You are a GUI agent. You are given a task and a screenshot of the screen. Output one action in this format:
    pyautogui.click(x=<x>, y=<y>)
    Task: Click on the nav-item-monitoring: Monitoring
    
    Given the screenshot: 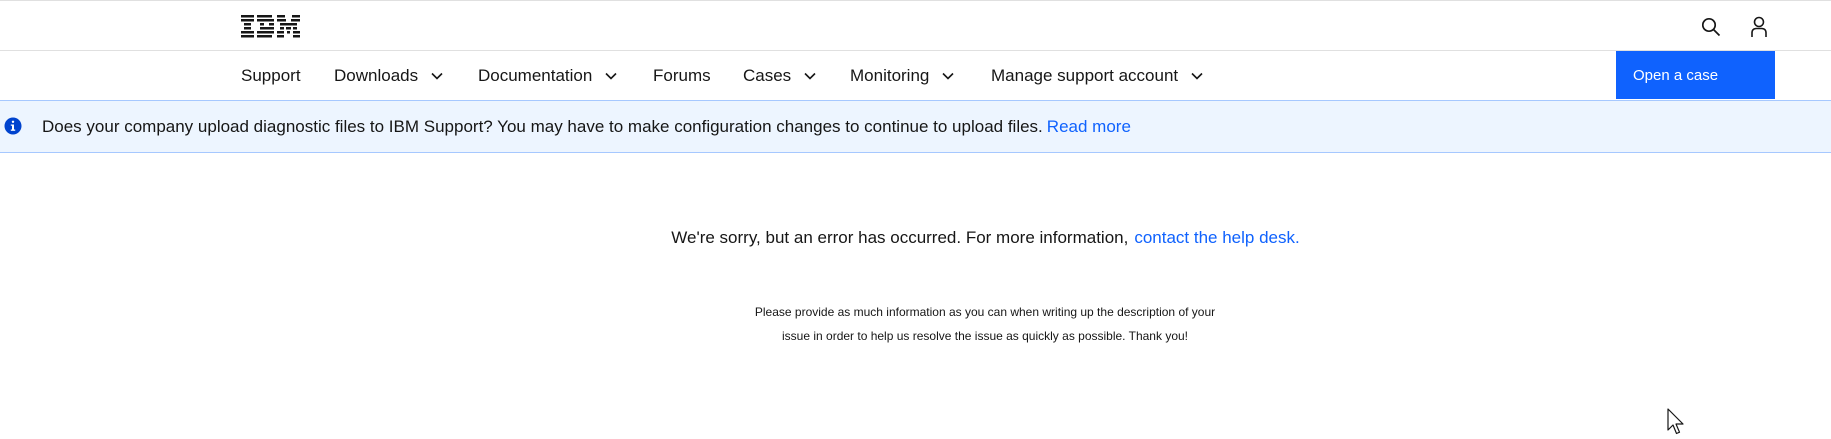 What is the action you would take?
    pyautogui.click(x=902, y=75)
    